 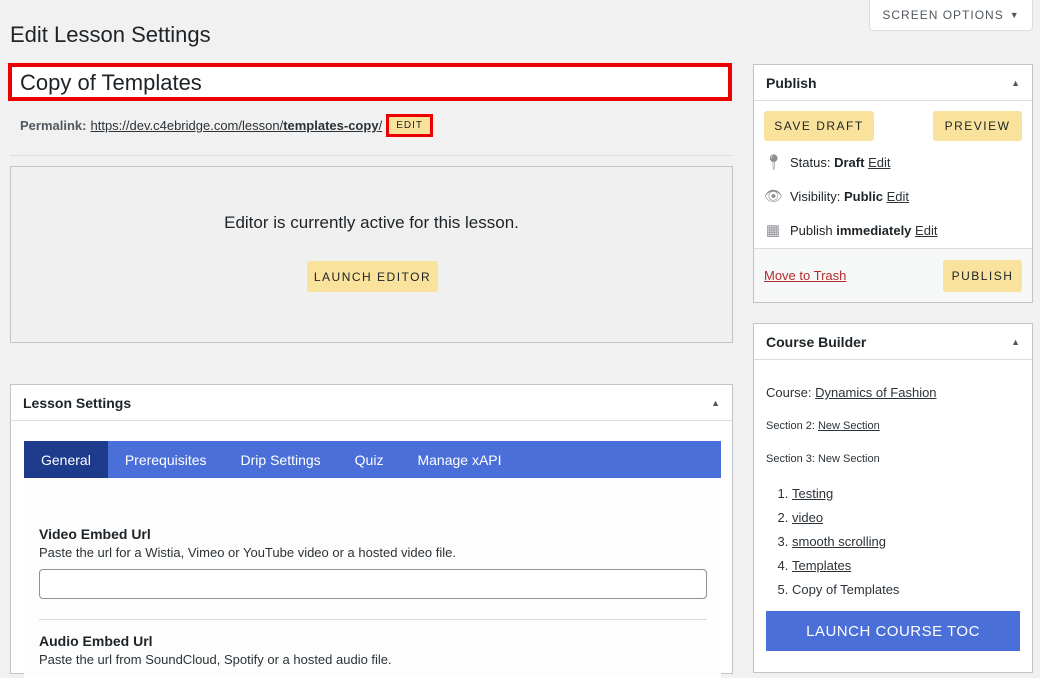 I want to click on lesson-settings-title: Lesson Settings, so click(x=77, y=402).